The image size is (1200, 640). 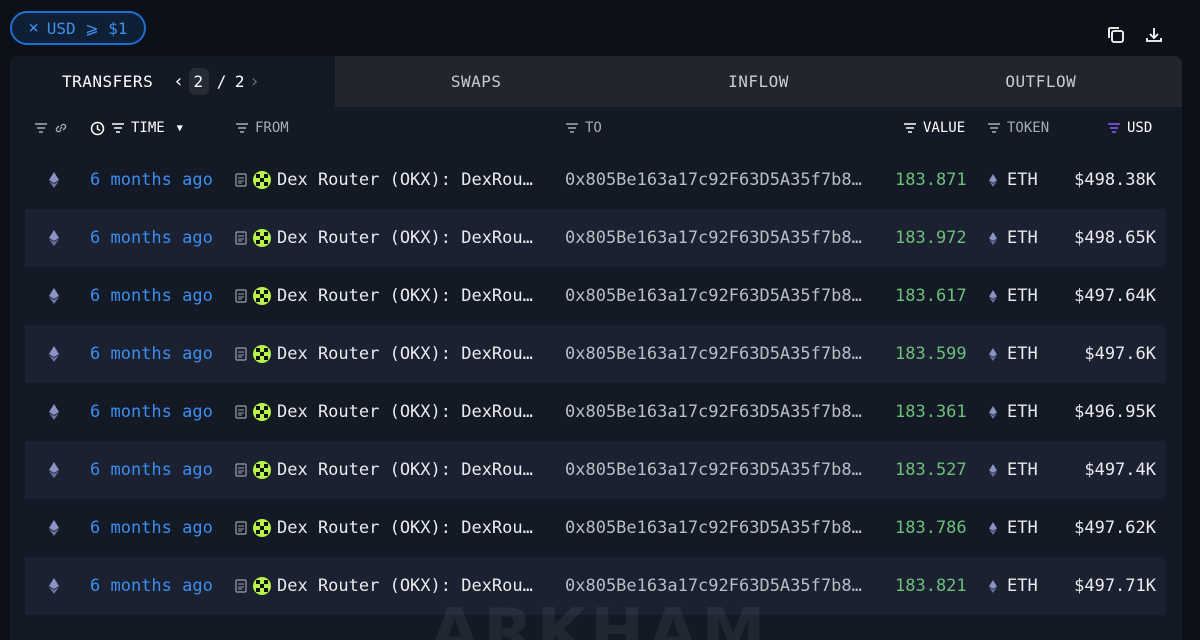 I want to click on tab-outflow: OUTFLOW, so click(x=1041, y=81).